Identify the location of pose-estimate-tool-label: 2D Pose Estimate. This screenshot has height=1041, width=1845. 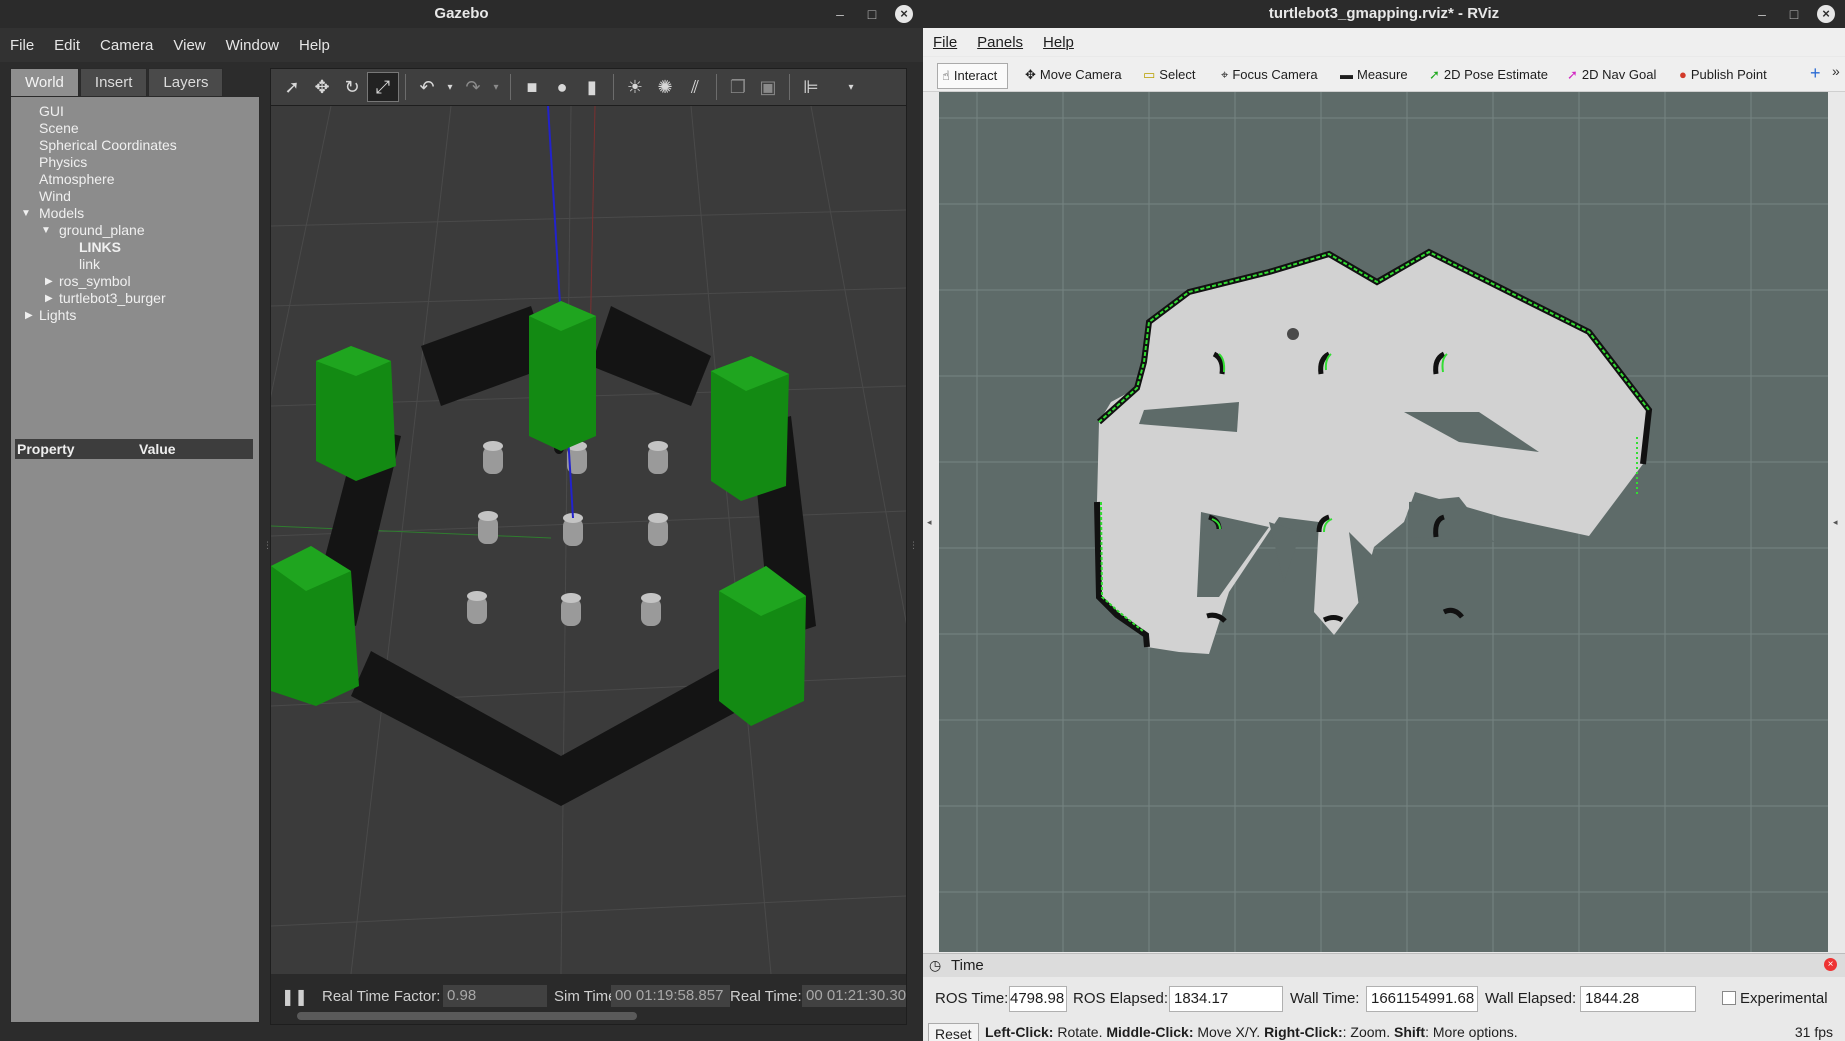
(1495, 74).